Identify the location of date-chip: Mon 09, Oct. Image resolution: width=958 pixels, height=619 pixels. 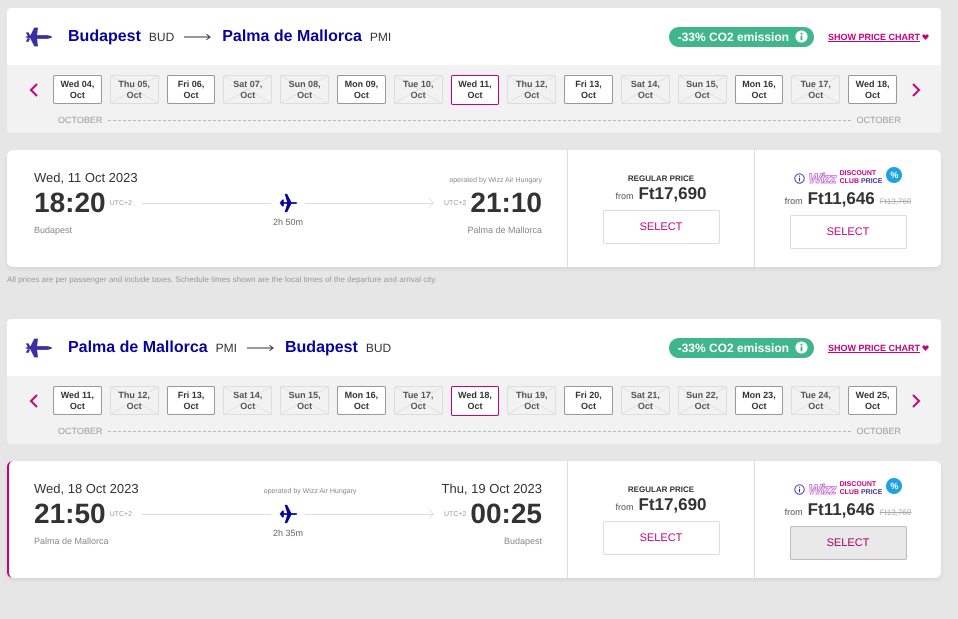
(361, 89).